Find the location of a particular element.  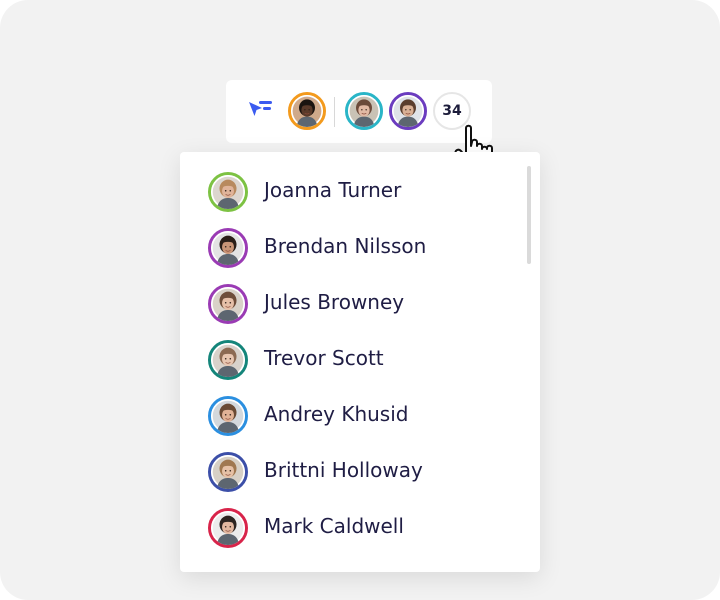

toolbar-divider is located at coordinates (334, 112).